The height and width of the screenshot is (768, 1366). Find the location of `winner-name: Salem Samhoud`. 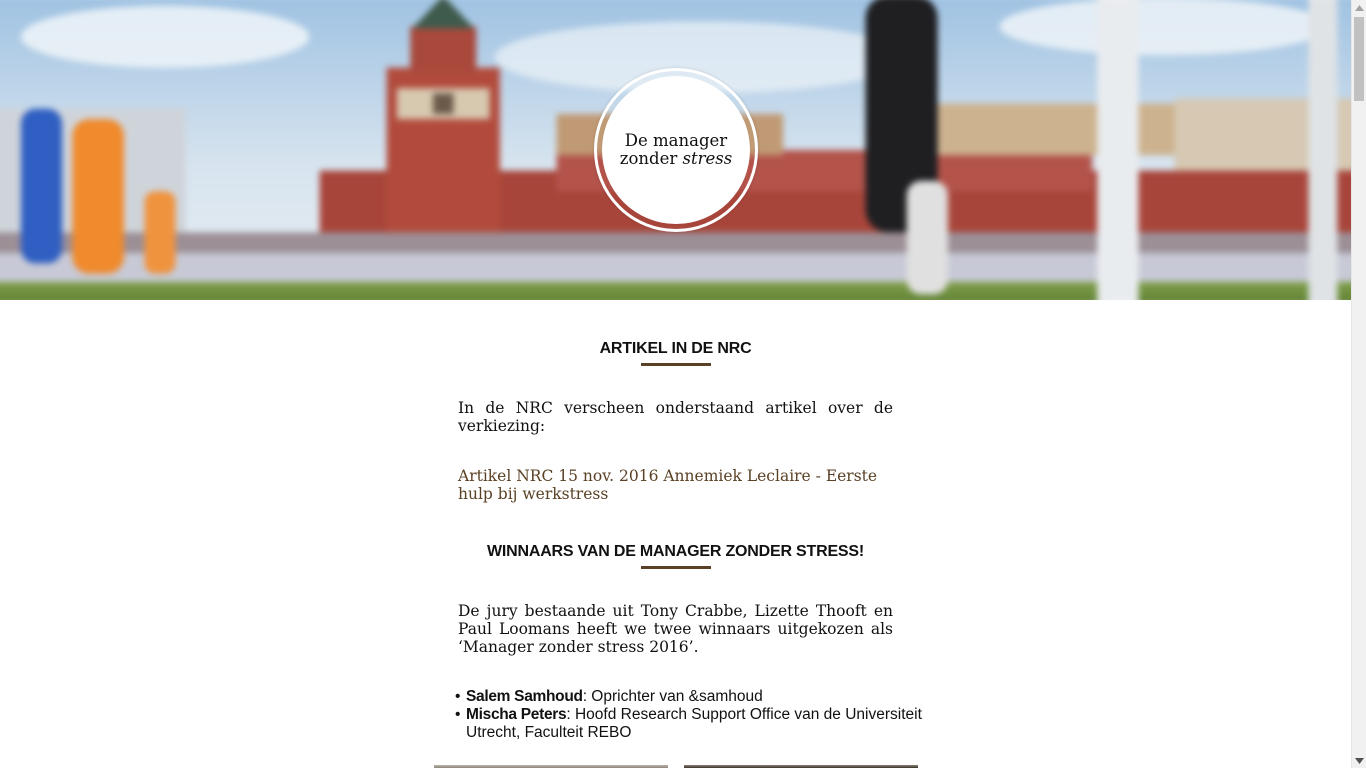

winner-name: Salem Samhoud is located at coordinates (524, 696).